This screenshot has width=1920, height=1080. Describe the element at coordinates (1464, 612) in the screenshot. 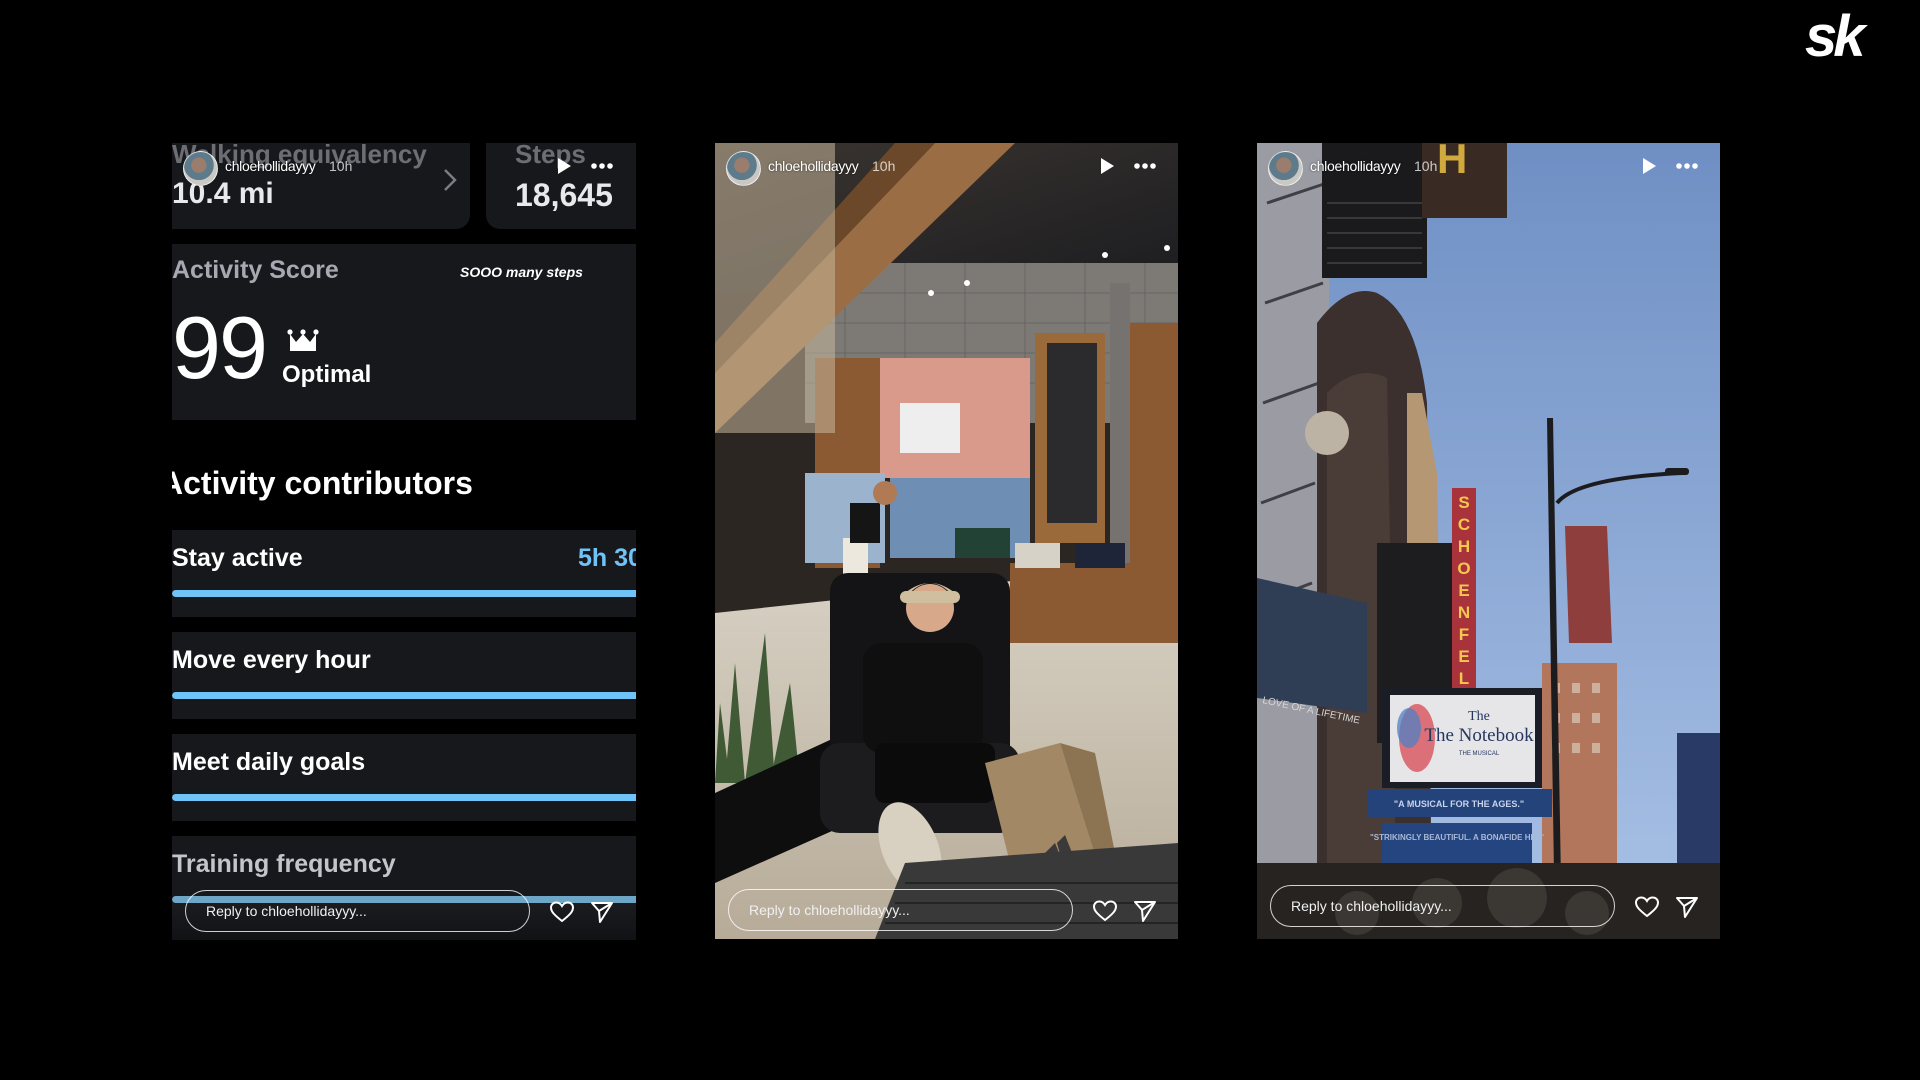

I see `svg-text: N` at that location.